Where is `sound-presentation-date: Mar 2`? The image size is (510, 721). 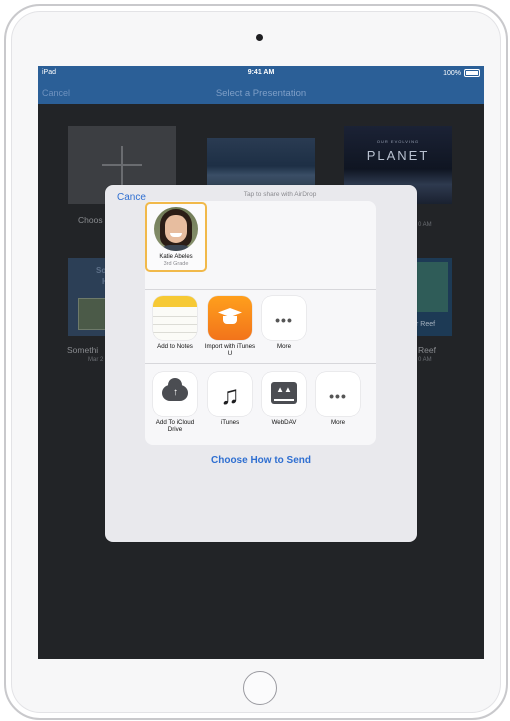 sound-presentation-date: Mar 2 is located at coordinates (96, 360).